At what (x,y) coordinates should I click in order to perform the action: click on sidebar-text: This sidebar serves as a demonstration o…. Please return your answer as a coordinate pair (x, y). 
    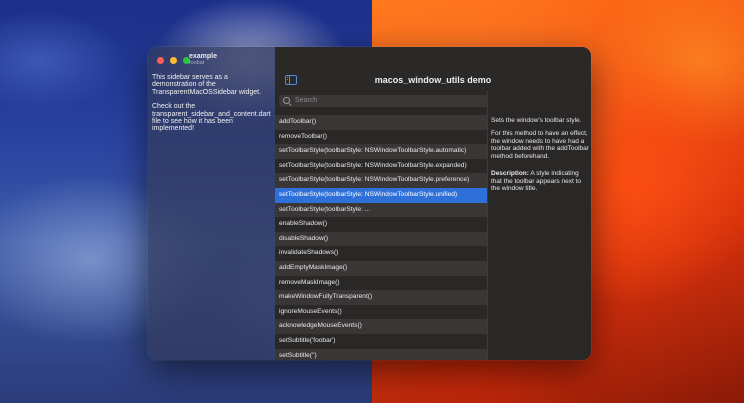
    Looking at the image, I should click on (213, 107).